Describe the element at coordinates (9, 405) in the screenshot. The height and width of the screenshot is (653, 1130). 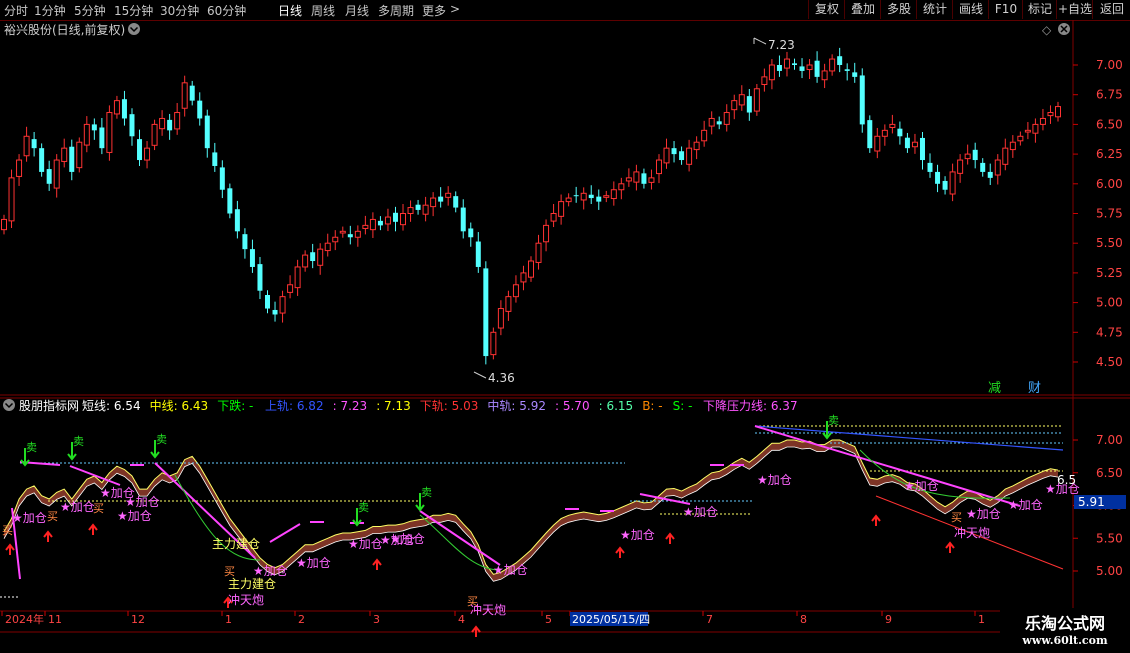
I see `indicator-settings-icon` at that location.